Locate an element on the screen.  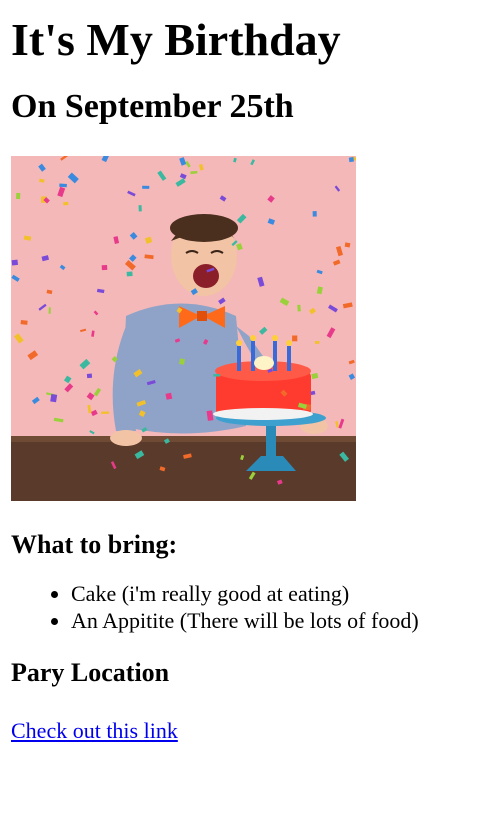
location-link: Check out this link is located at coordinates (94, 730).